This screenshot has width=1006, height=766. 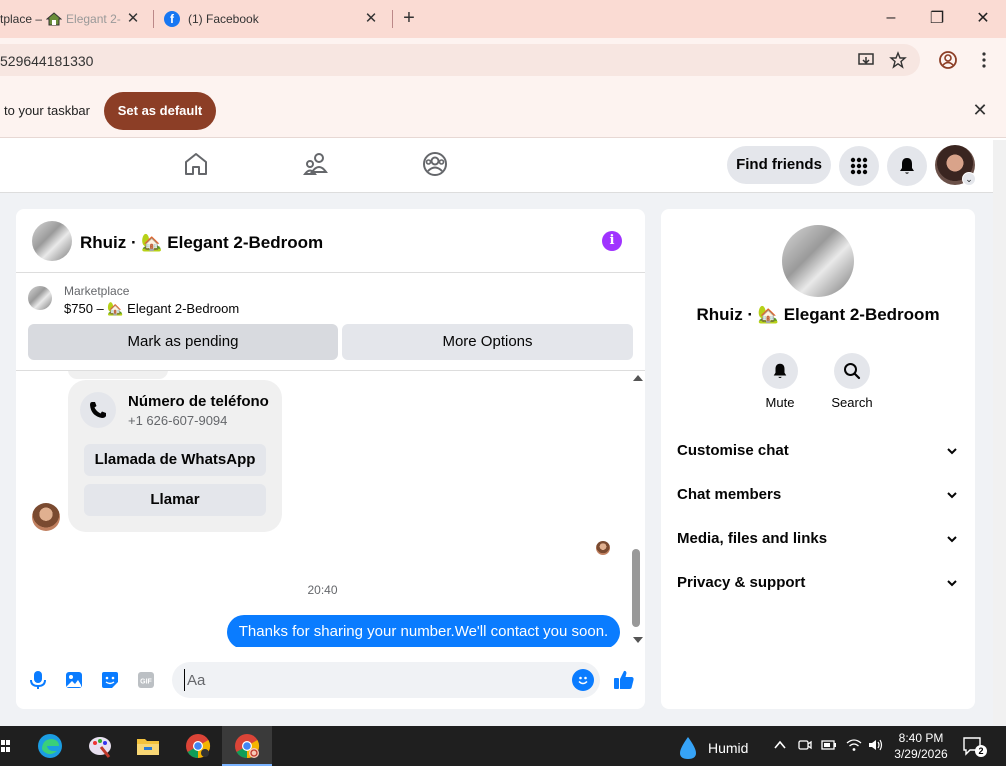 I want to click on search-button, so click(x=852, y=371).